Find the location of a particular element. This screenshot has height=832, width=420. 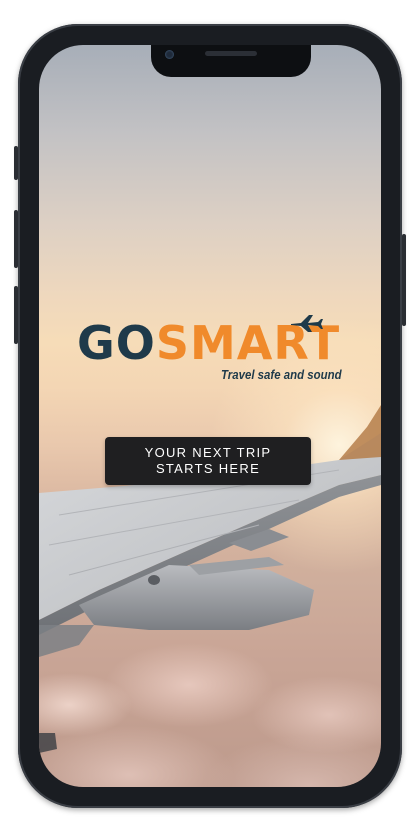

notch is located at coordinates (231, 61).